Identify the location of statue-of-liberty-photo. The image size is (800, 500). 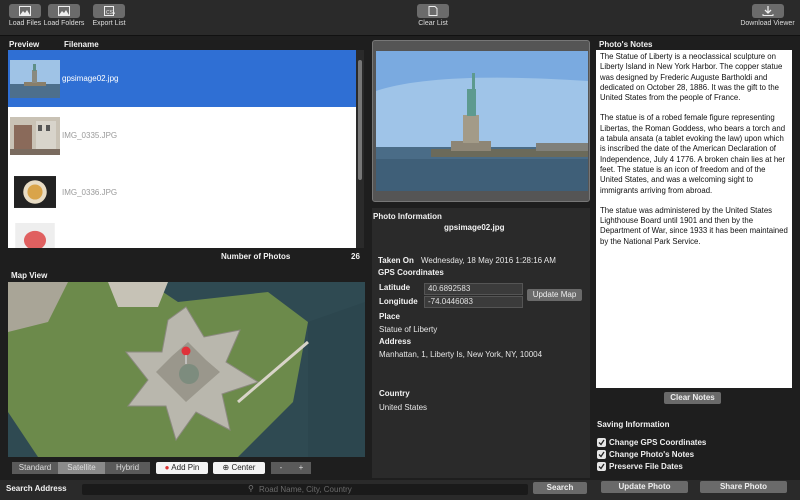
(482, 121).